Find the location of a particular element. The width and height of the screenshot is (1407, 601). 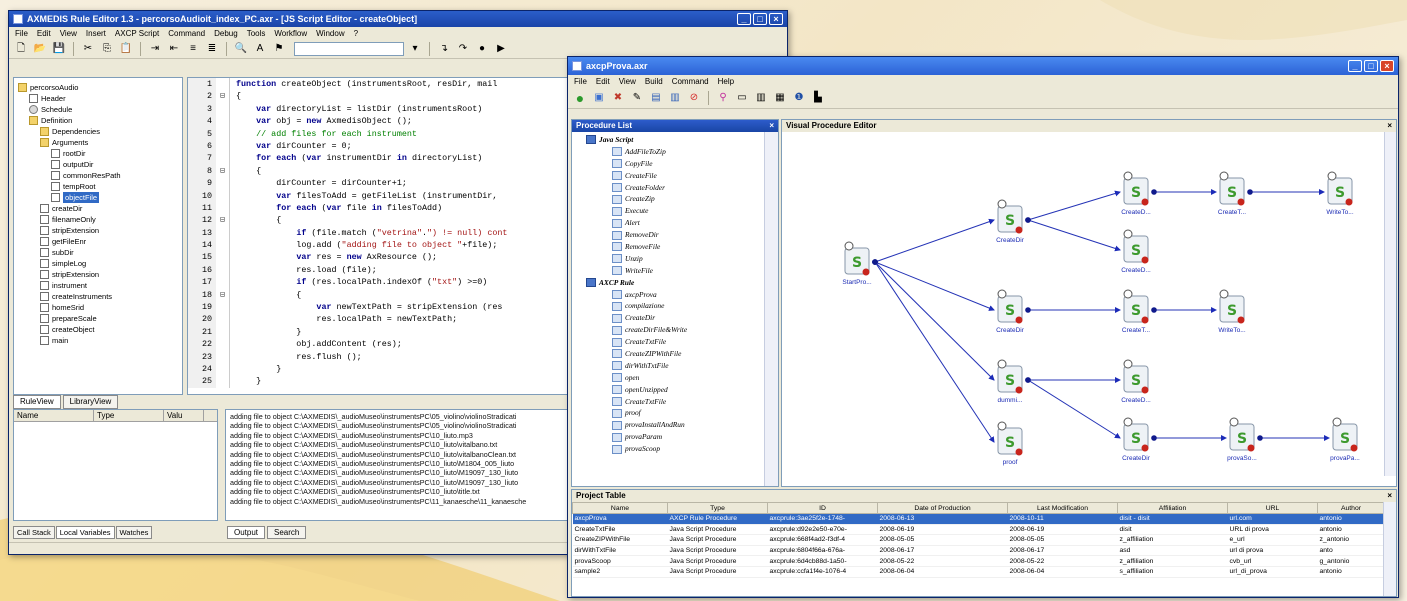

axcp-minimize-button: _ is located at coordinates (1355, 66).